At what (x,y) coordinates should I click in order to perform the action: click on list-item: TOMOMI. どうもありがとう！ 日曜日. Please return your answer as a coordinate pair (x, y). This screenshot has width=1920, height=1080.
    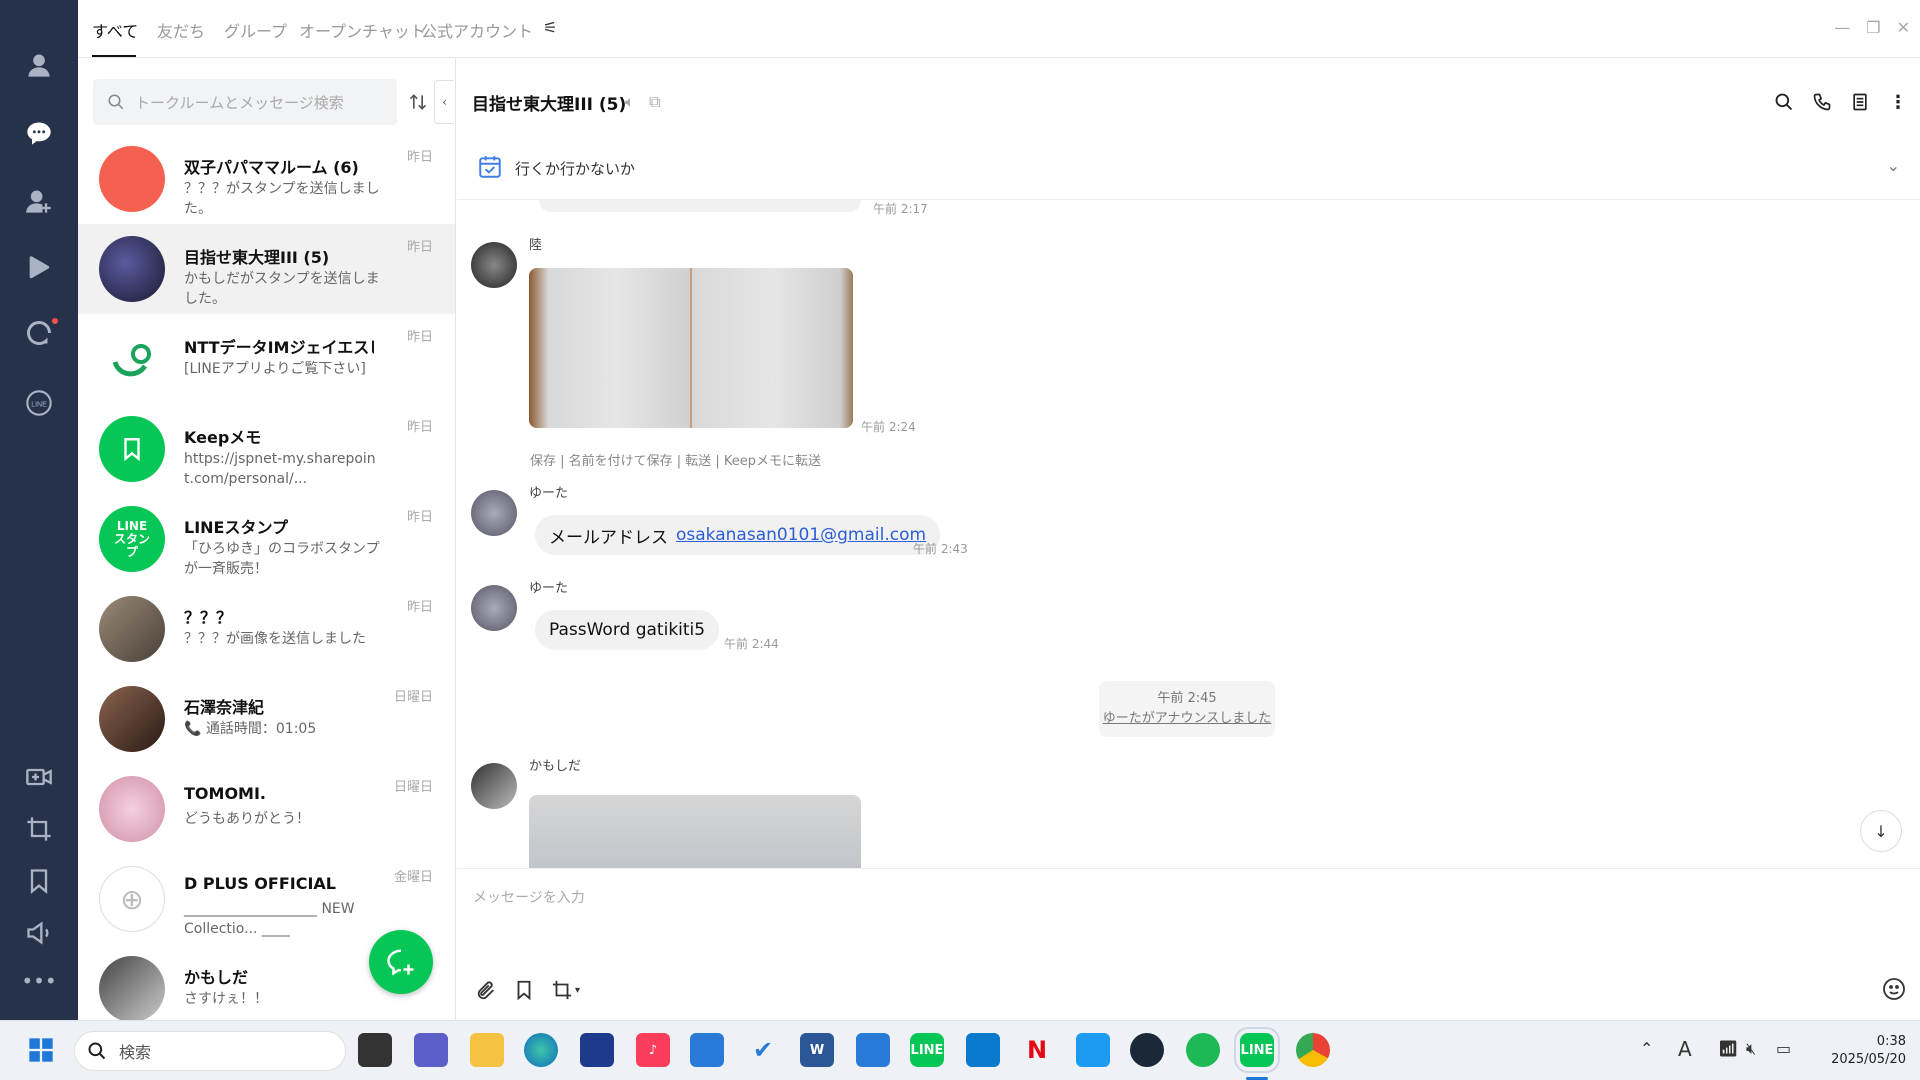
    Looking at the image, I should click on (266, 809).